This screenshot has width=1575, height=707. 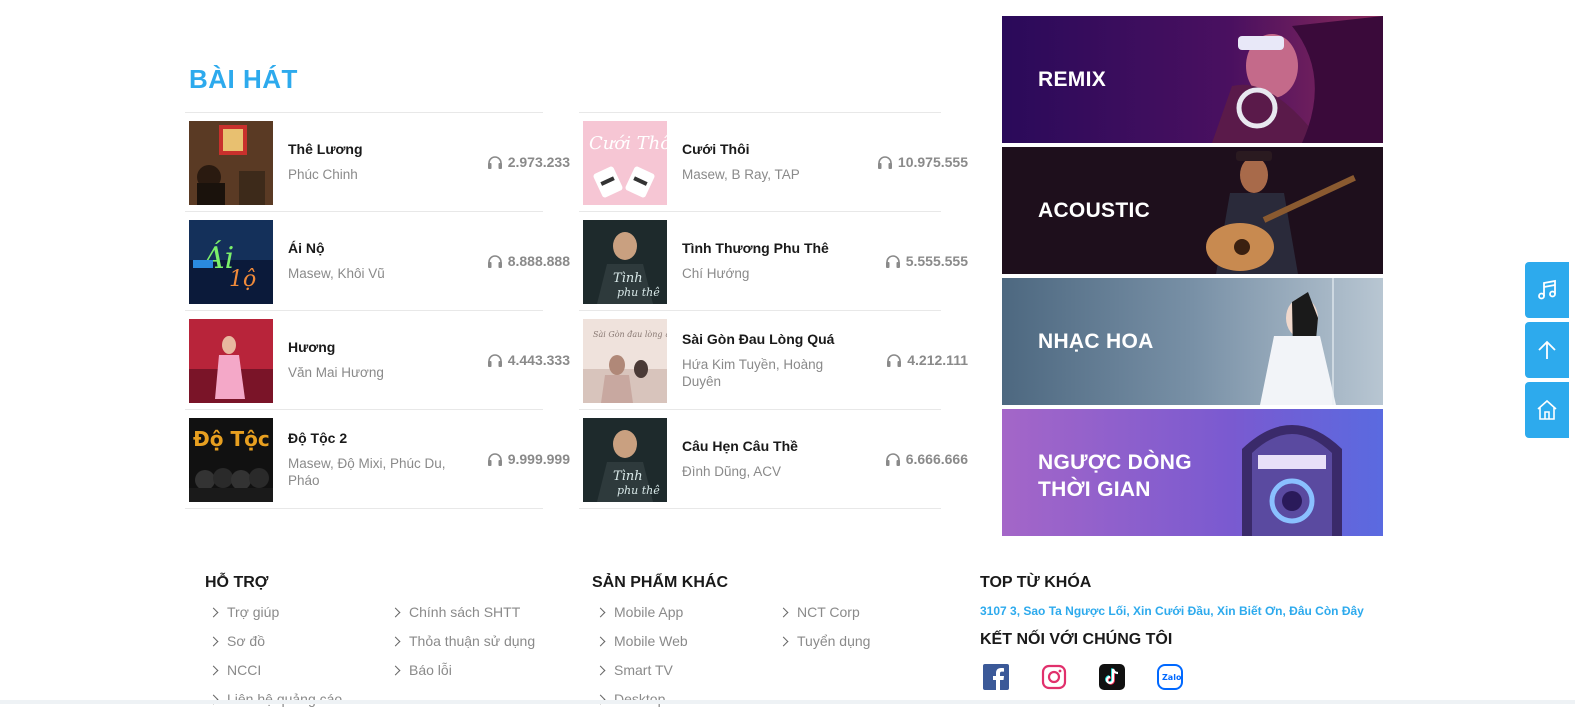 What do you see at coordinates (243, 79) in the screenshot?
I see `section-title: BÀI HÁT` at bounding box center [243, 79].